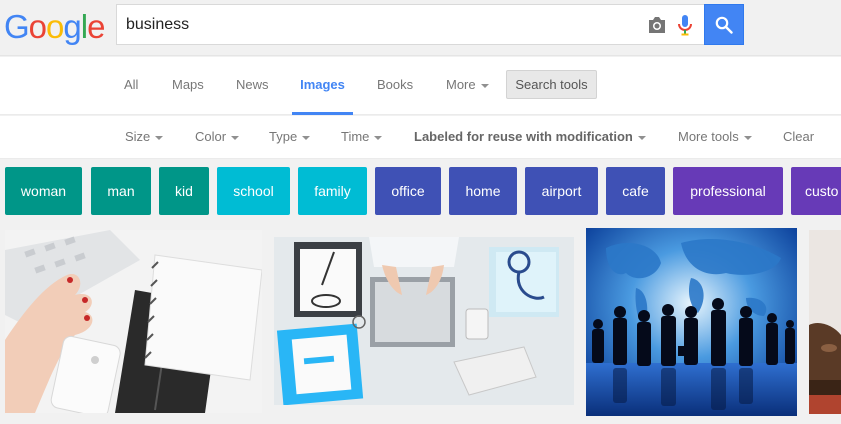  What do you see at coordinates (523, 136) in the screenshot?
I see `filter-label: Labeled for reuse with modification` at bounding box center [523, 136].